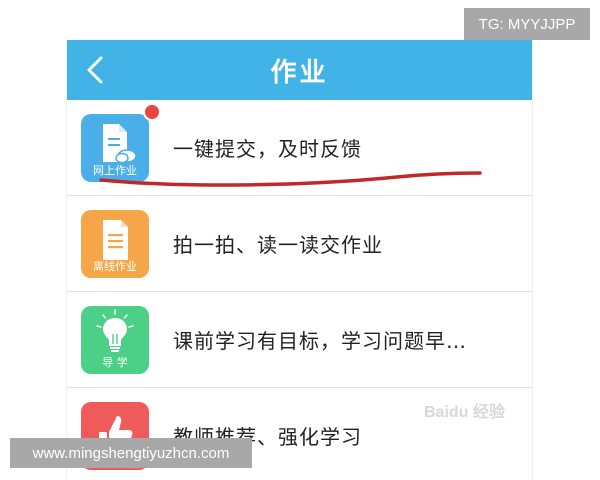  Describe the element at coordinates (152, 112) in the screenshot. I see `notification-badge` at that location.